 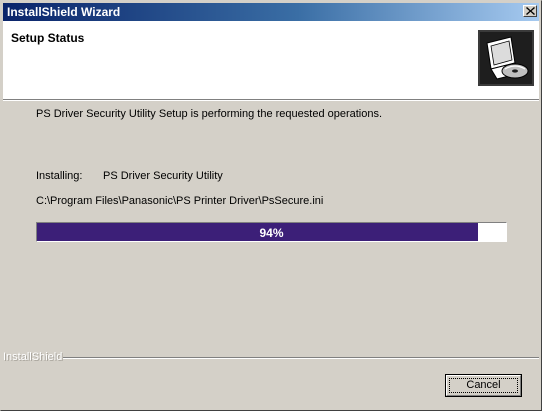 What do you see at coordinates (163, 176) in the screenshot?
I see `installing-value: PS Driver Security Utility` at bounding box center [163, 176].